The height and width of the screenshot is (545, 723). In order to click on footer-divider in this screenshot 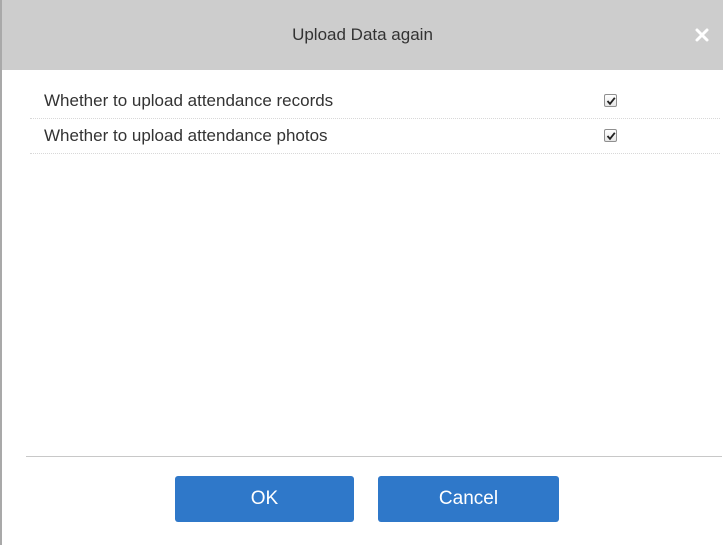, I will do `click(374, 456)`.